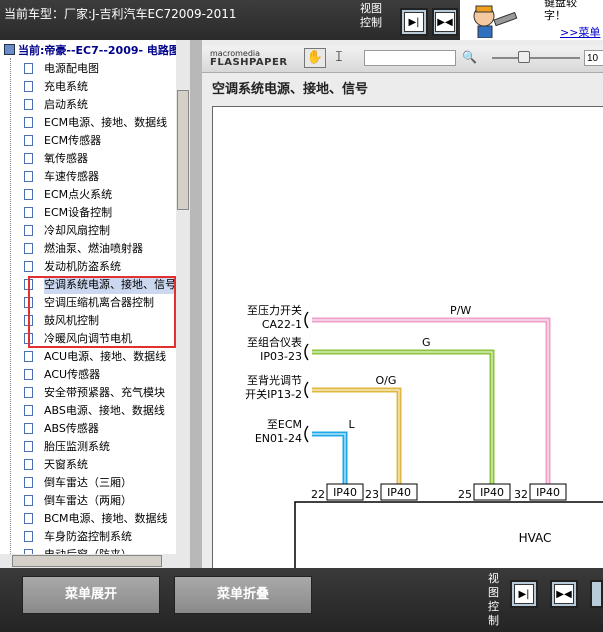  Describe the element at coordinates (281, 356) in the screenshot. I see `connector-pin-id: IP03-23` at that location.